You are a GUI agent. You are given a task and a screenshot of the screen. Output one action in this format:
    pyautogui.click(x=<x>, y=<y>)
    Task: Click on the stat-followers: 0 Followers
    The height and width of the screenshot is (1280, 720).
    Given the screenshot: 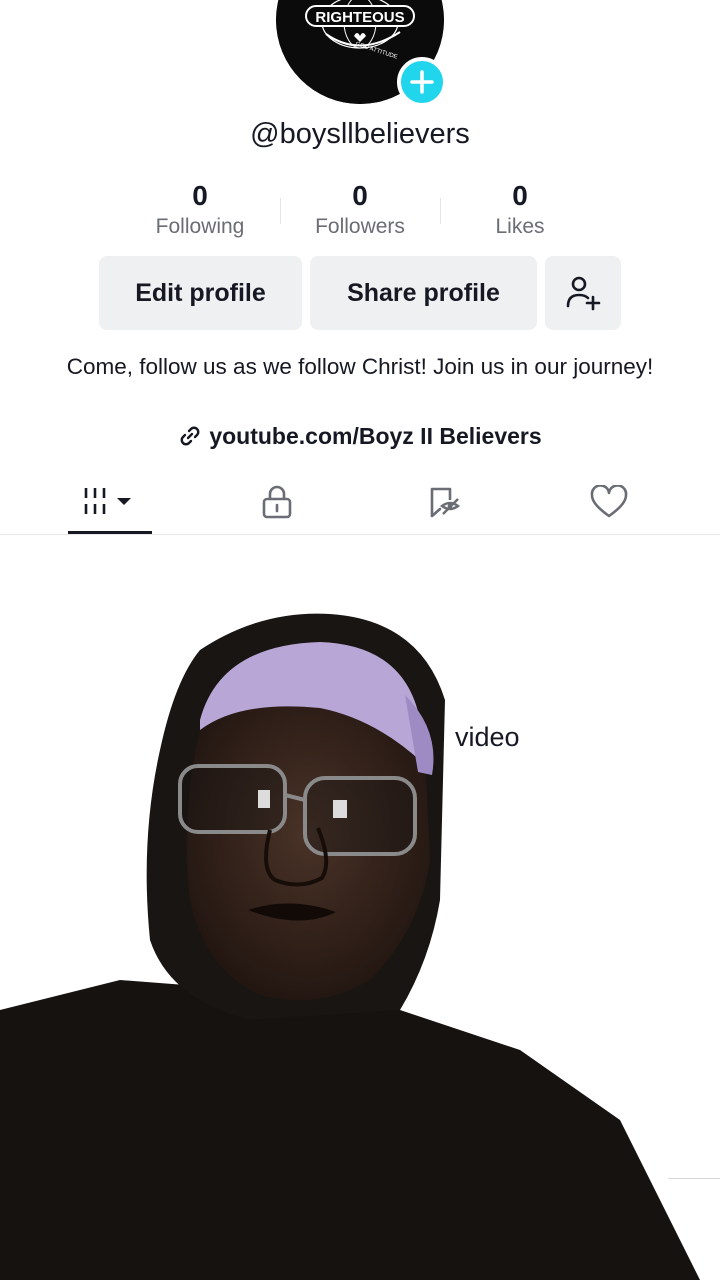 What is the action you would take?
    pyautogui.click(x=360, y=209)
    